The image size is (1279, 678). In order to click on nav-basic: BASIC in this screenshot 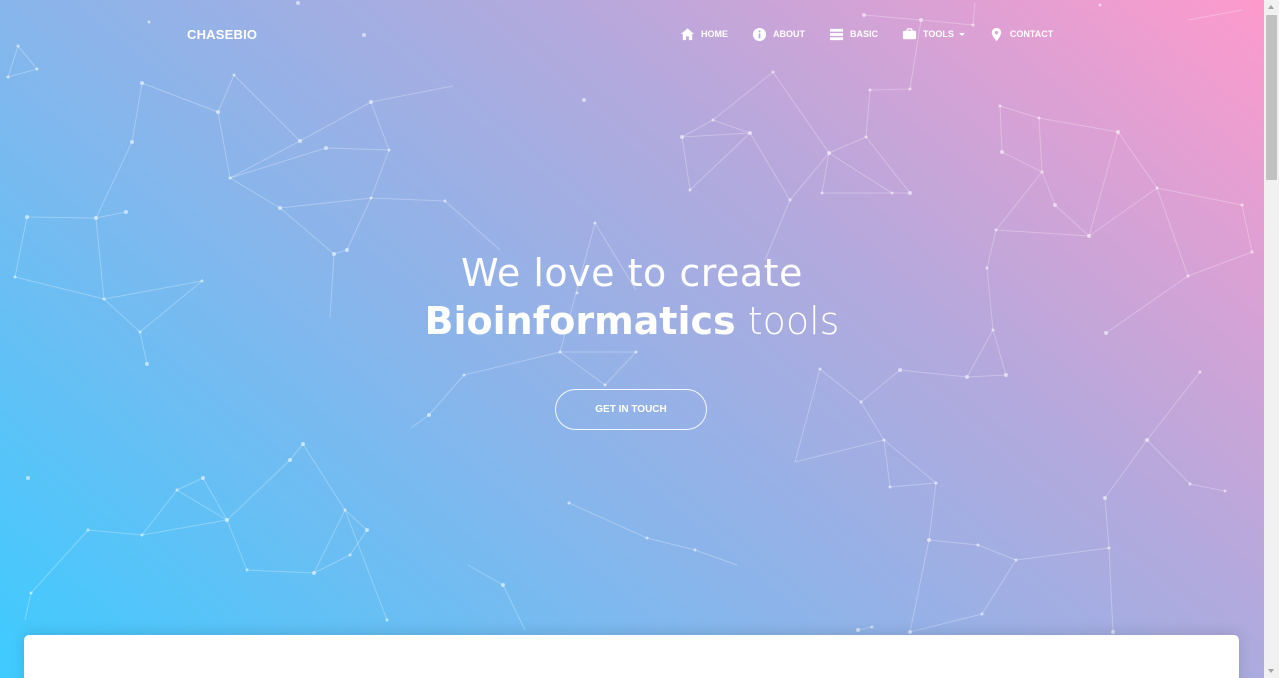, I will do `click(853, 34)`.